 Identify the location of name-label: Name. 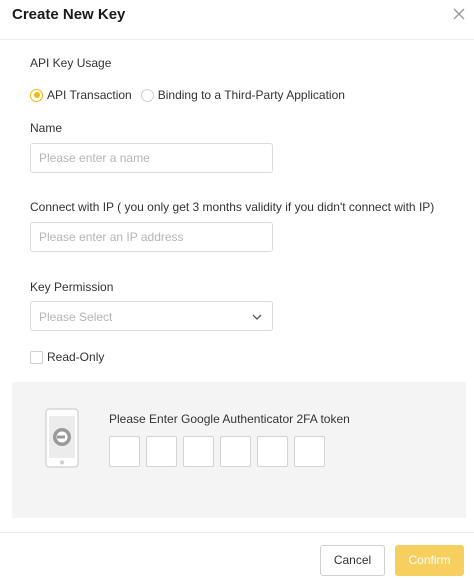
(46, 128).